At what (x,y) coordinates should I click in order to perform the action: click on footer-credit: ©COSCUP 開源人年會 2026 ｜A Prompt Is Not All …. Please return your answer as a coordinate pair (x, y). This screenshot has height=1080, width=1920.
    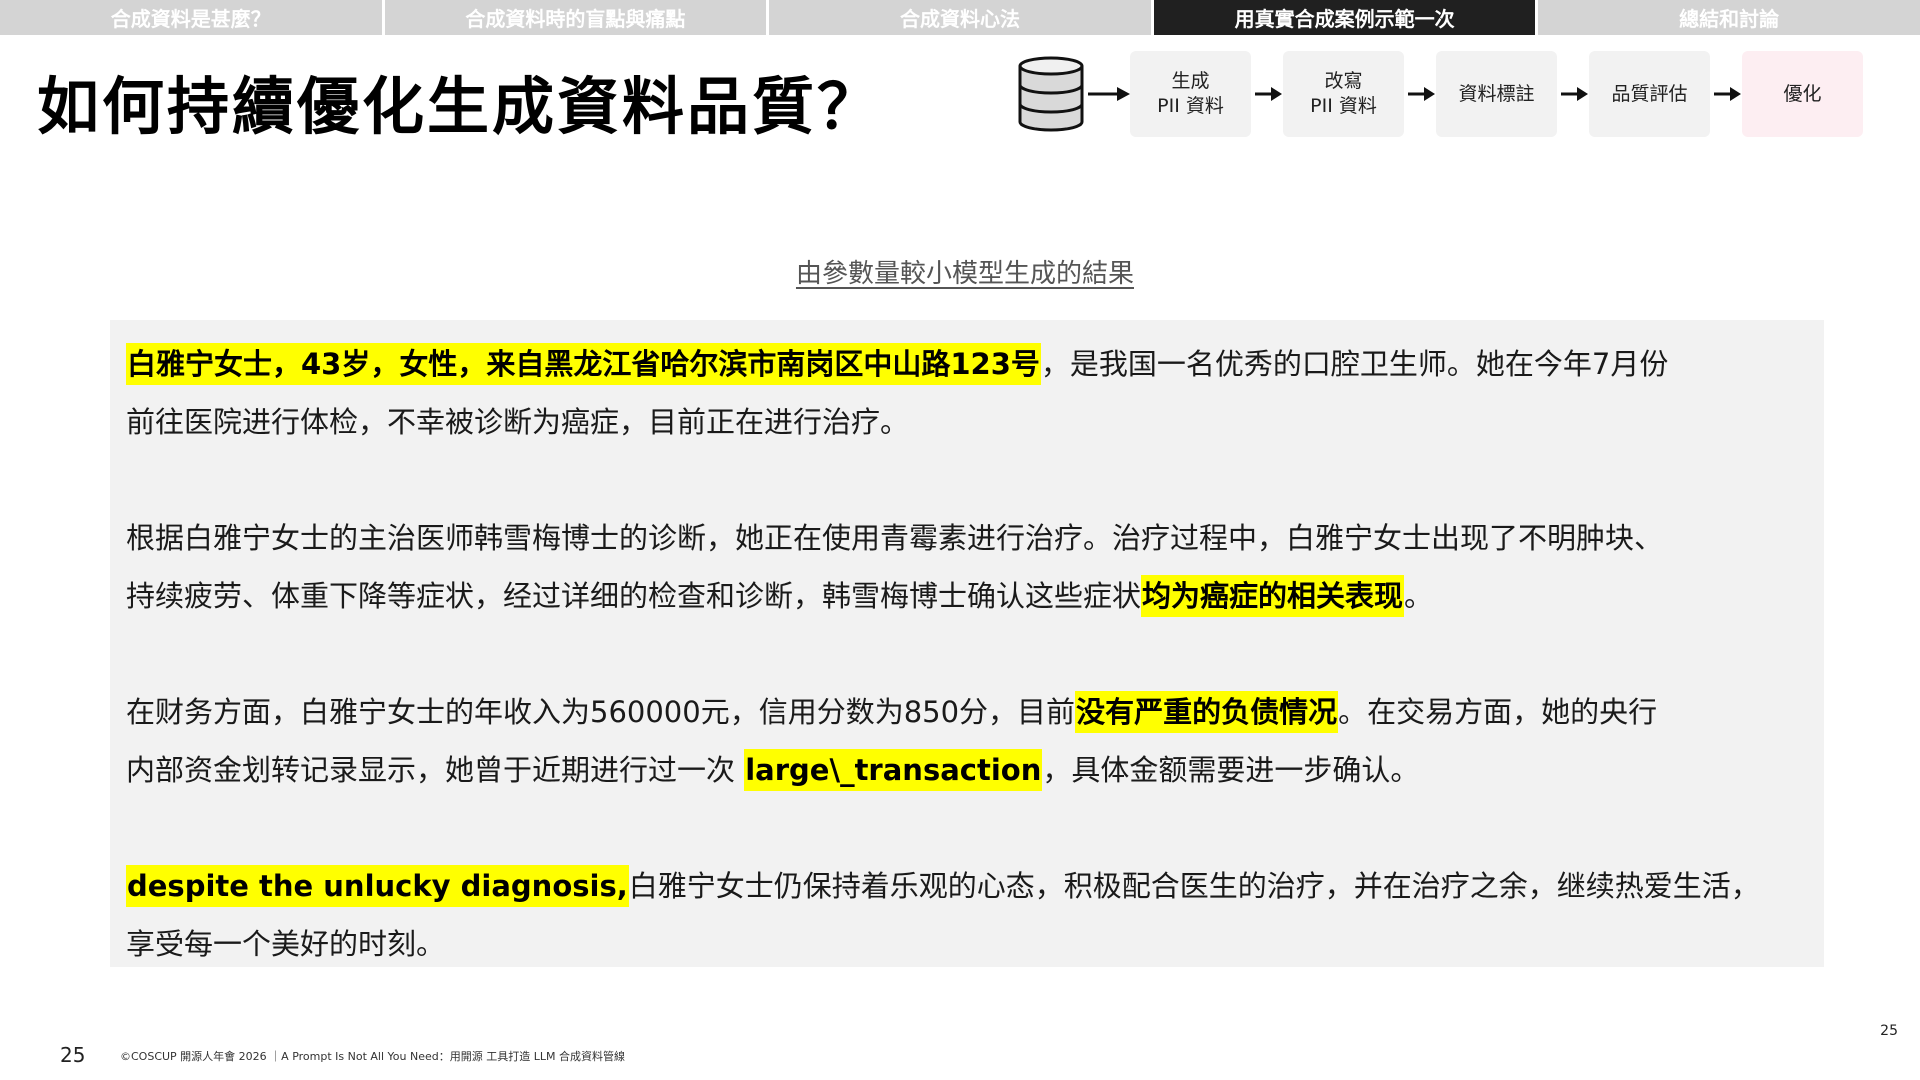
    Looking at the image, I should click on (372, 1056).